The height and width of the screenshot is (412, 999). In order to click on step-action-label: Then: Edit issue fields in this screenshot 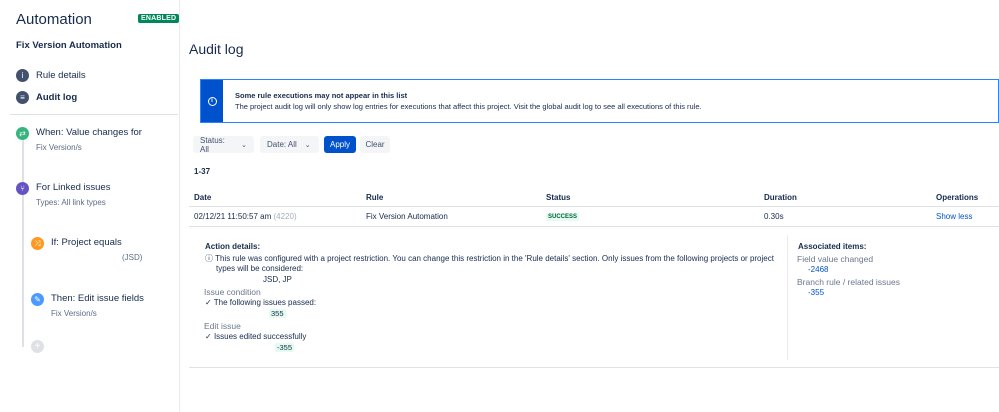, I will do `click(97, 298)`.